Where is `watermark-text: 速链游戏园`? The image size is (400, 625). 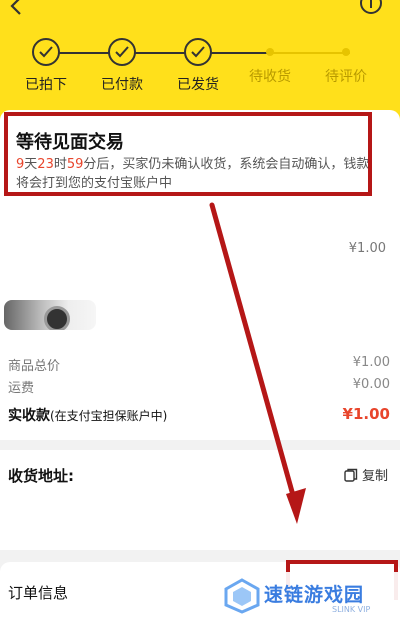 watermark-text: 速链游戏园 is located at coordinates (314, 595).